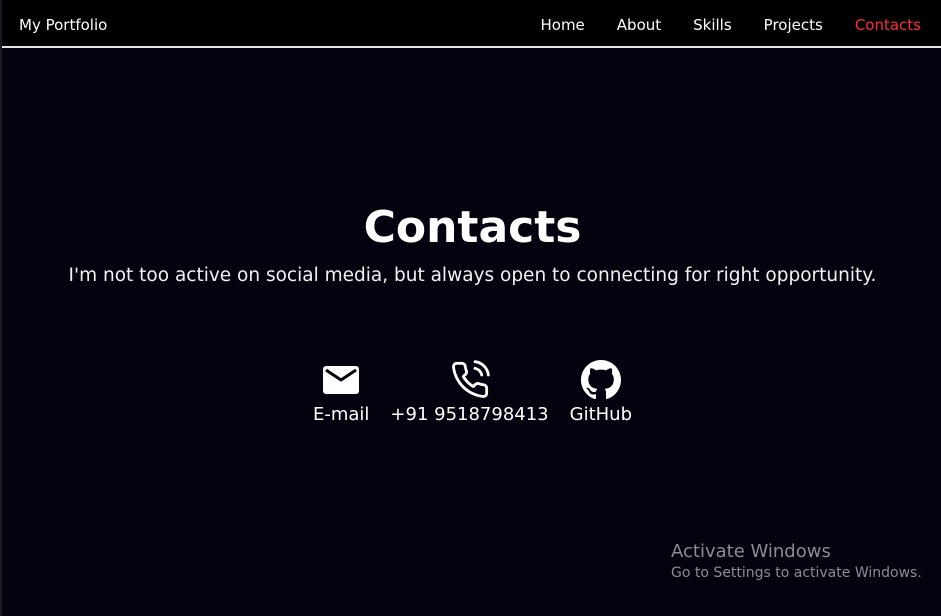  What do you see at coordinates (562, 25) in the screenshot?
I see `nav-link-home: Home` at bounding box center [562, 25].